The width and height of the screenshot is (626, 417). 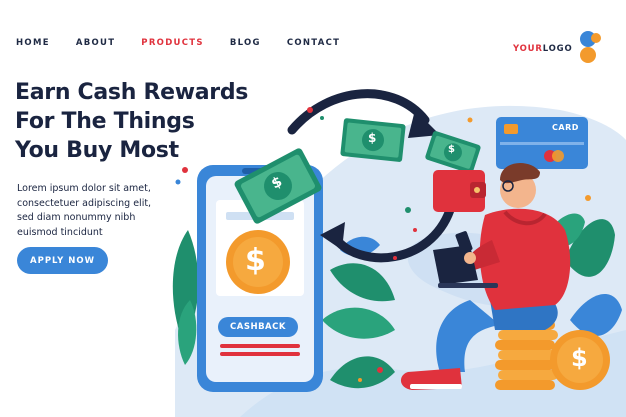 What do you see at coordinates (76, 217) in the screenshot?
I see `description-line-3: sed diam nonummy nibh` at bounding box center [76, 217].